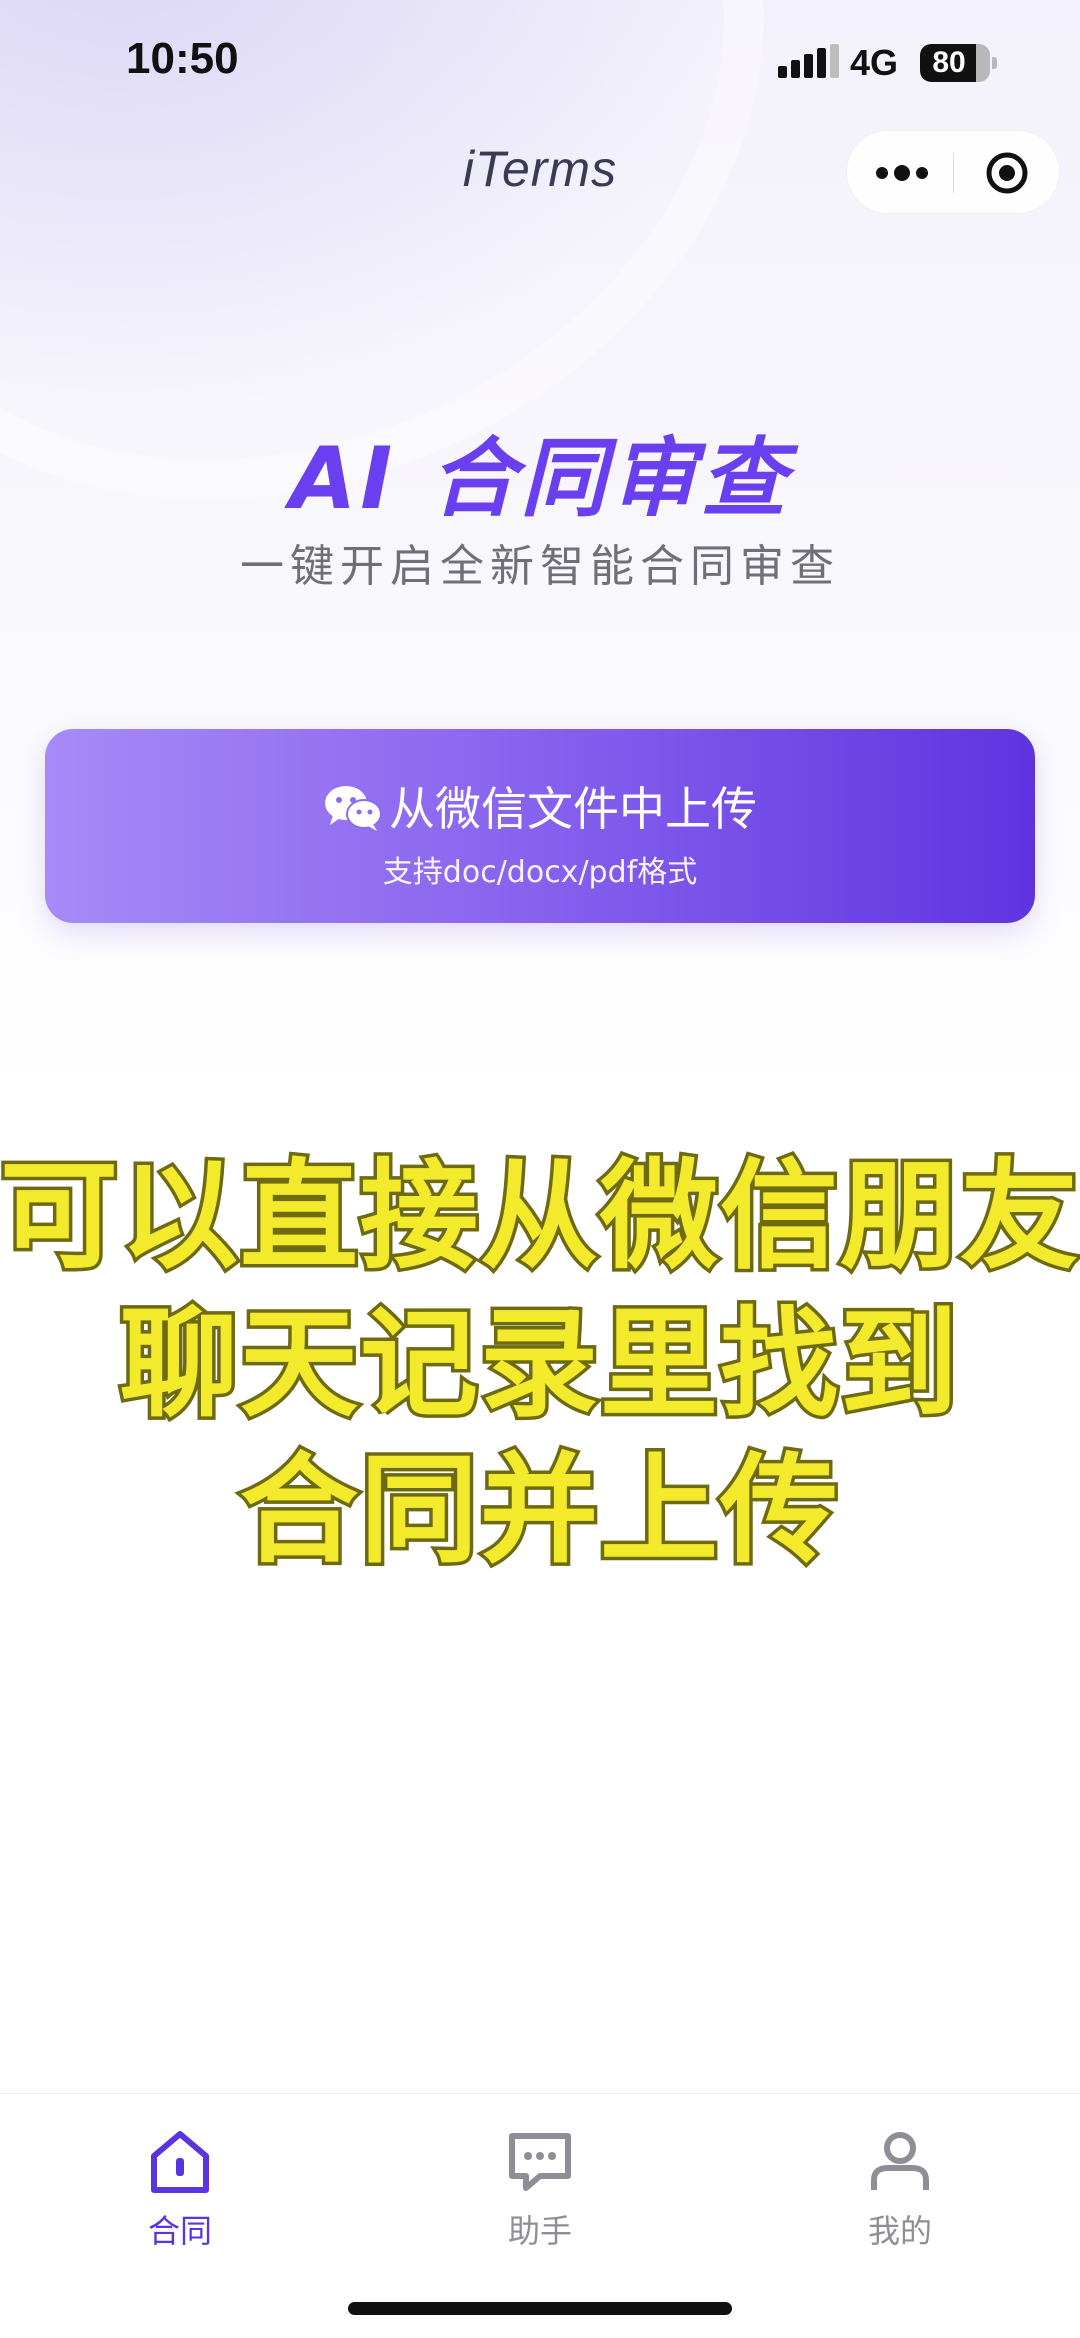  What do you see at coordinates (949, 62) in the screenshot?
I see `battery-level: 80` at bounding box center [949, 62].